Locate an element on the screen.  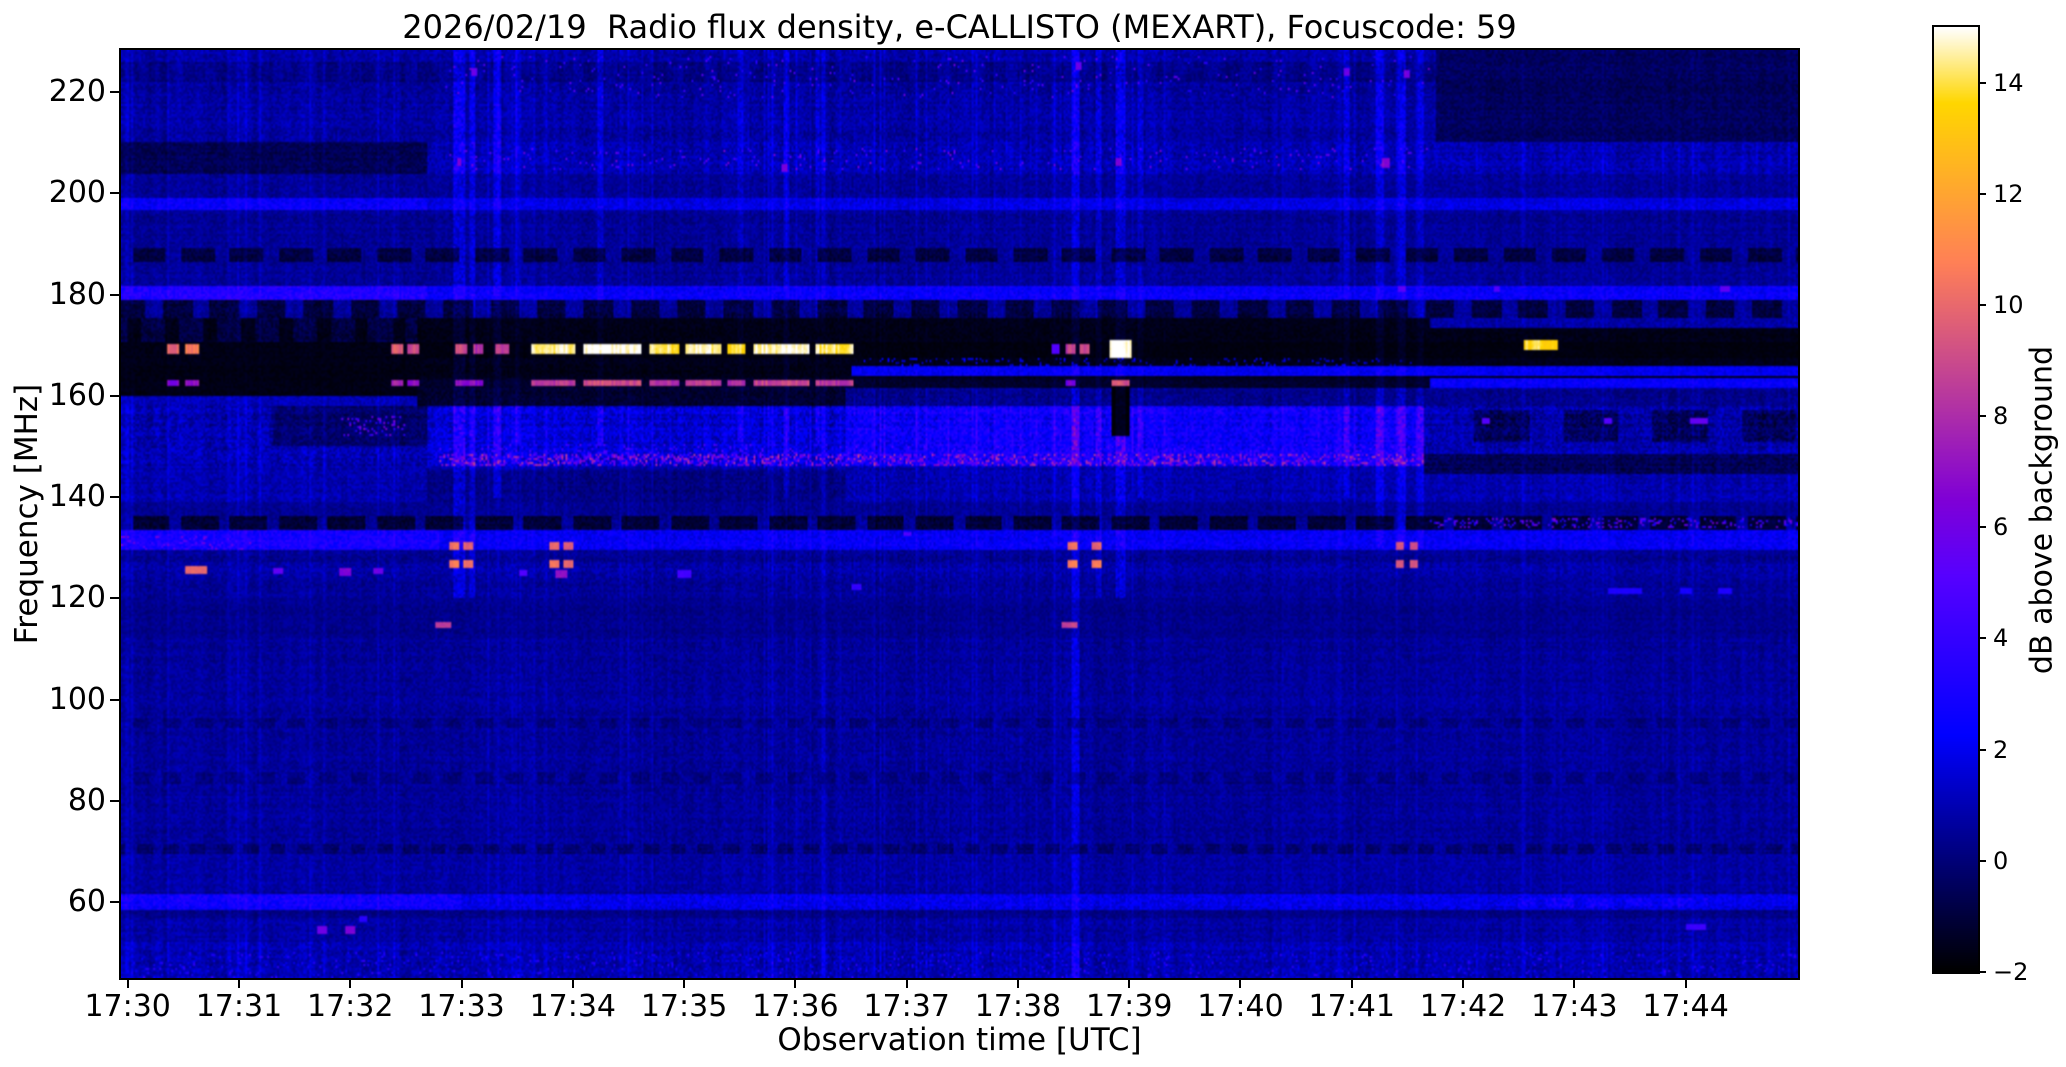
colorbar-canvas is located at coordinates (1956, 499).